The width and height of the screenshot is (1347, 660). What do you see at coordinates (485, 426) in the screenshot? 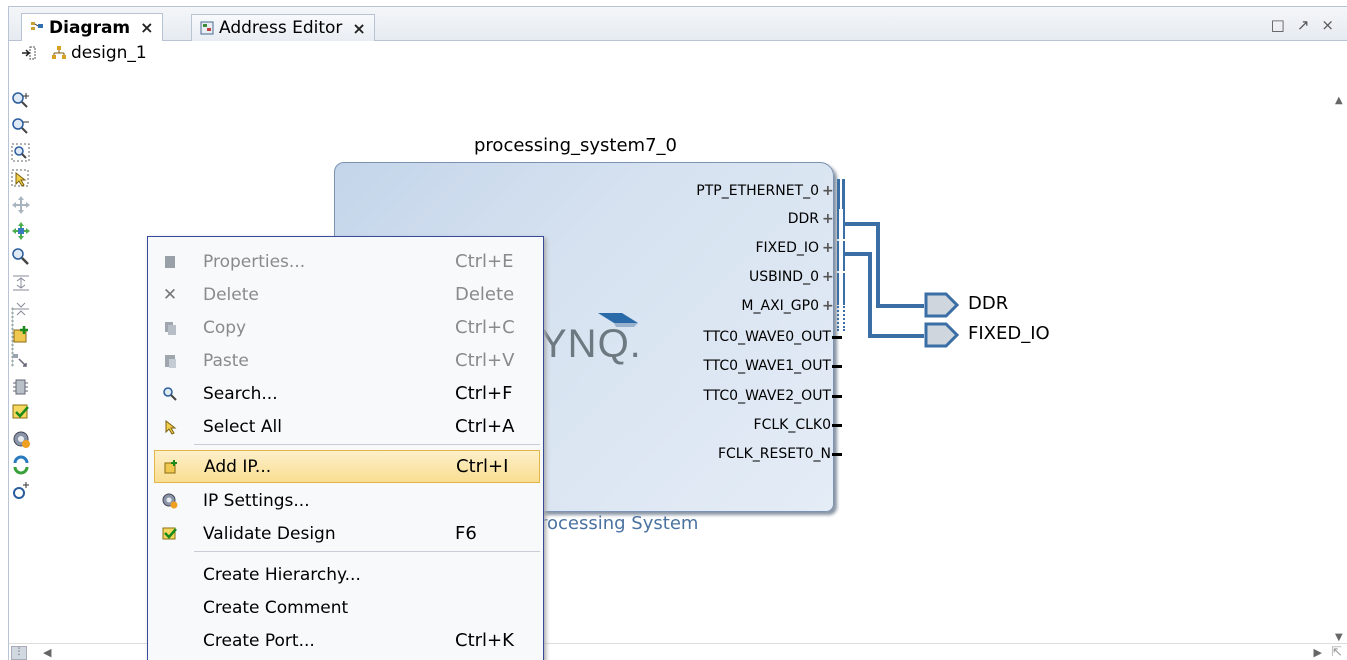
I see `menu-item-shortcut: Ctrl+A` at bounding box center [485, 426].